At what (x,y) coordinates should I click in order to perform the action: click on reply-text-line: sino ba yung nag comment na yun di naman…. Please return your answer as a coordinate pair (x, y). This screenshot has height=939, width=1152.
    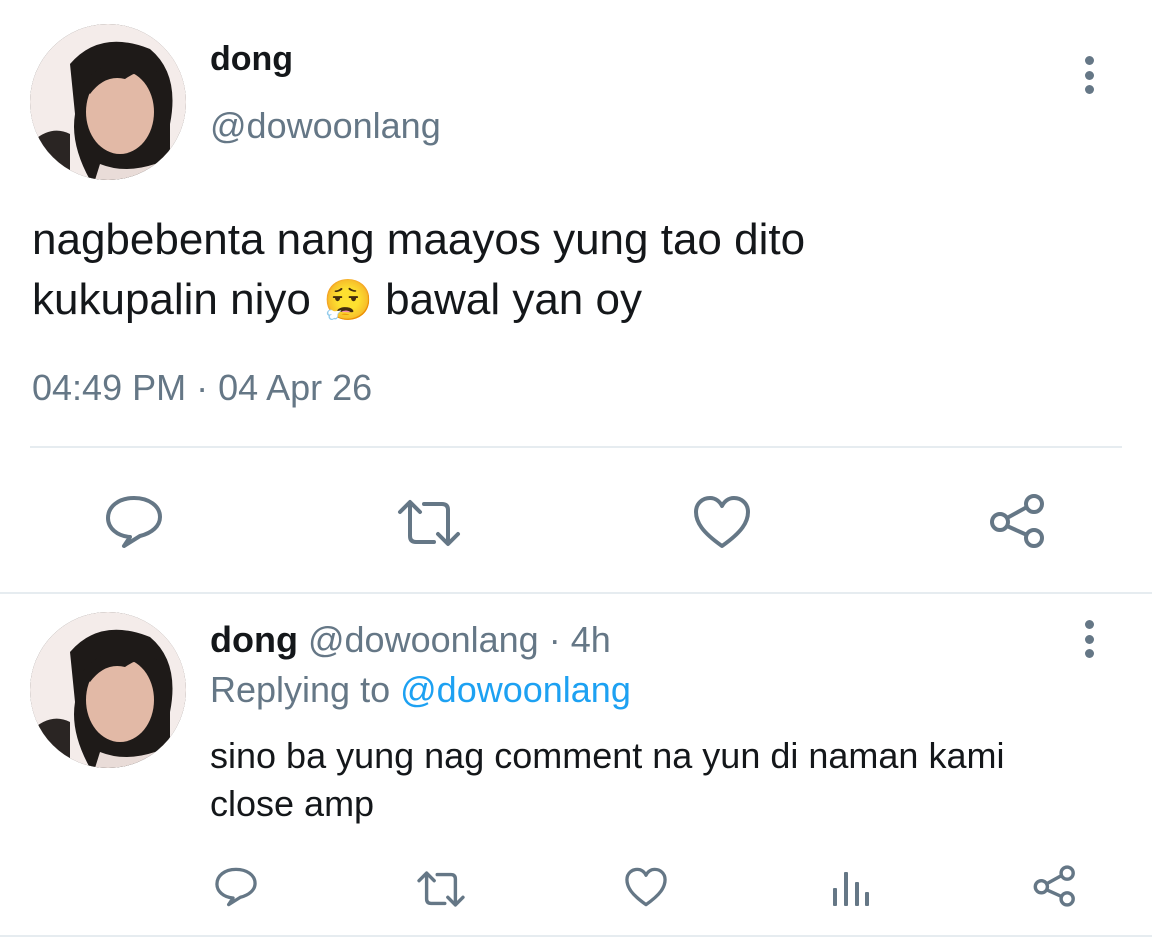
    Looking at the image, I should click on (607, 755).